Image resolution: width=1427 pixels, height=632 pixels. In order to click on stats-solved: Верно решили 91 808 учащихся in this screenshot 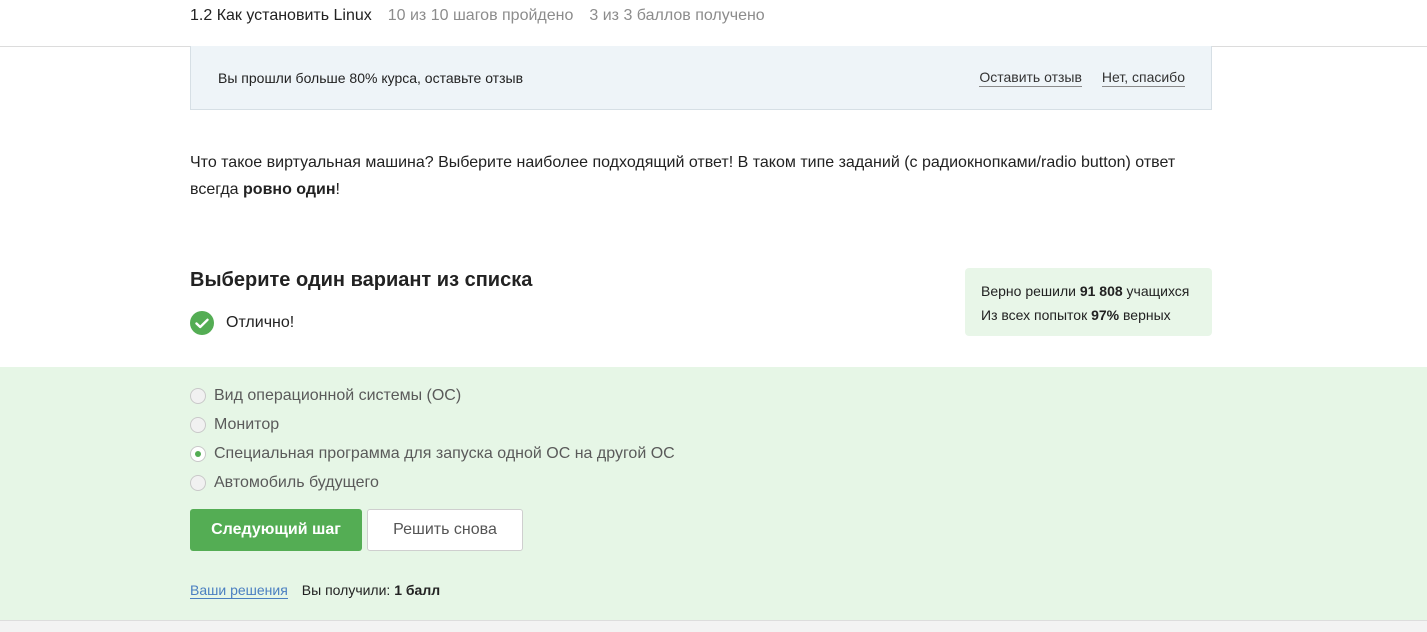, I will do `click(1088, 291)`.